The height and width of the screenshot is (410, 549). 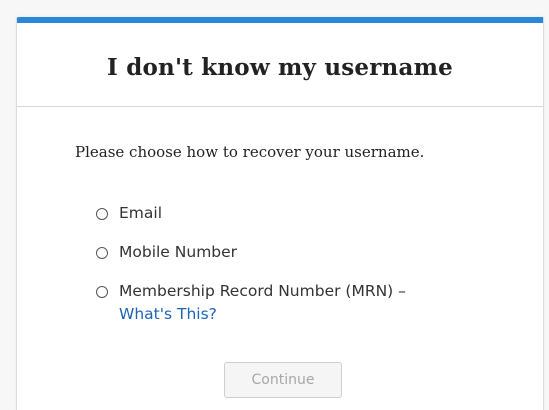 What do you see at coordinates (102, 253) in the screenshot?
I see `radio-mobile-number` at bounding box center [102, 253].